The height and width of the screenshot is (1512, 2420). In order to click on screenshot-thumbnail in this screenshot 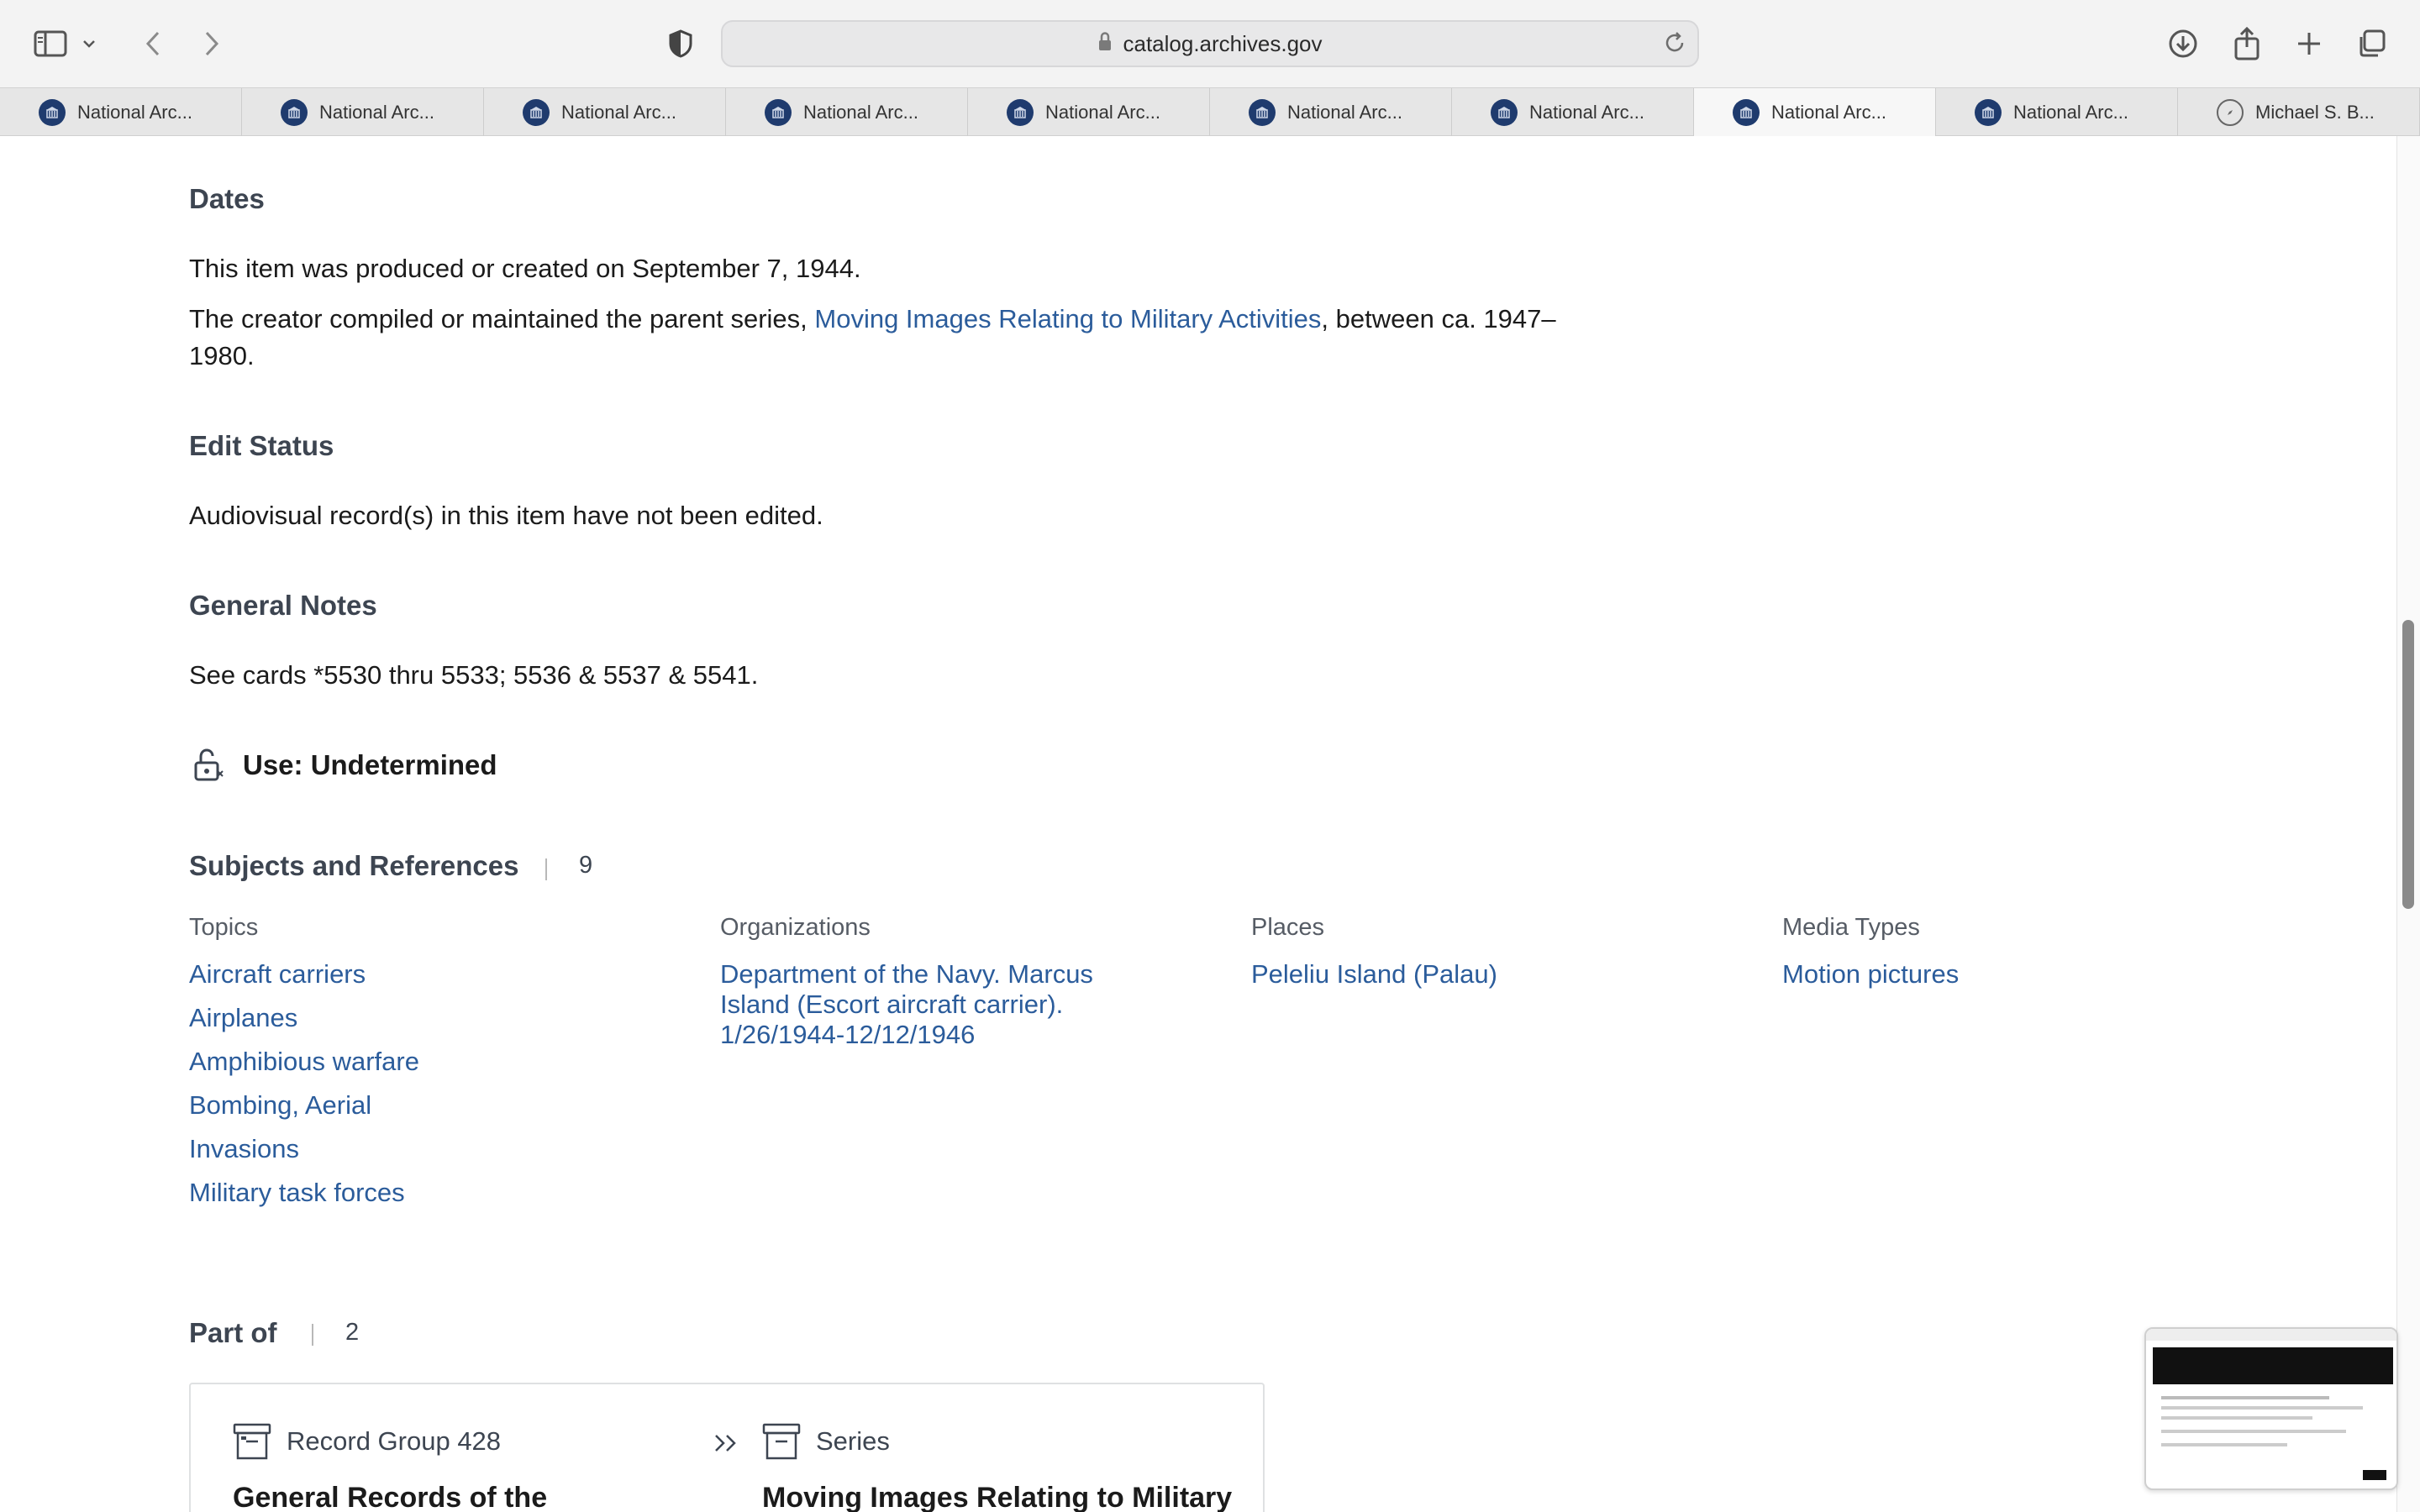, I will do `click(2271, 1408)`.